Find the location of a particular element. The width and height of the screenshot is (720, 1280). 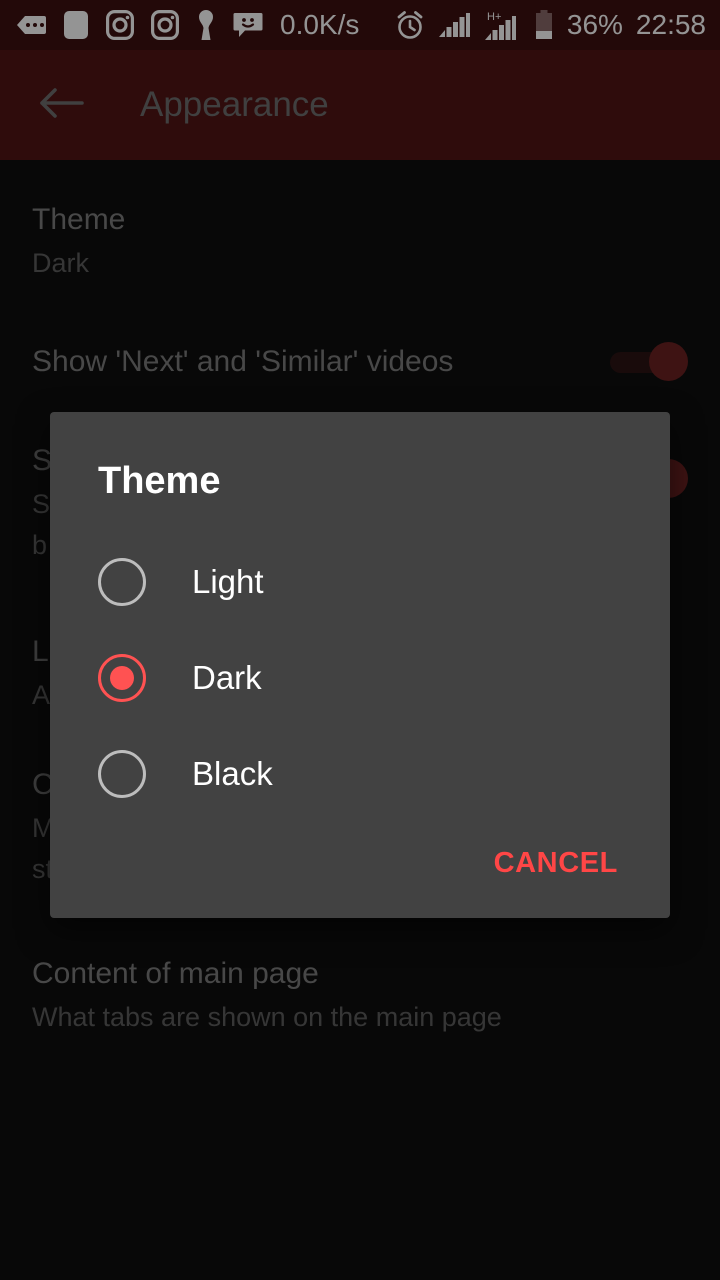

radio-dot-icon is located at coordinates (122, 678).